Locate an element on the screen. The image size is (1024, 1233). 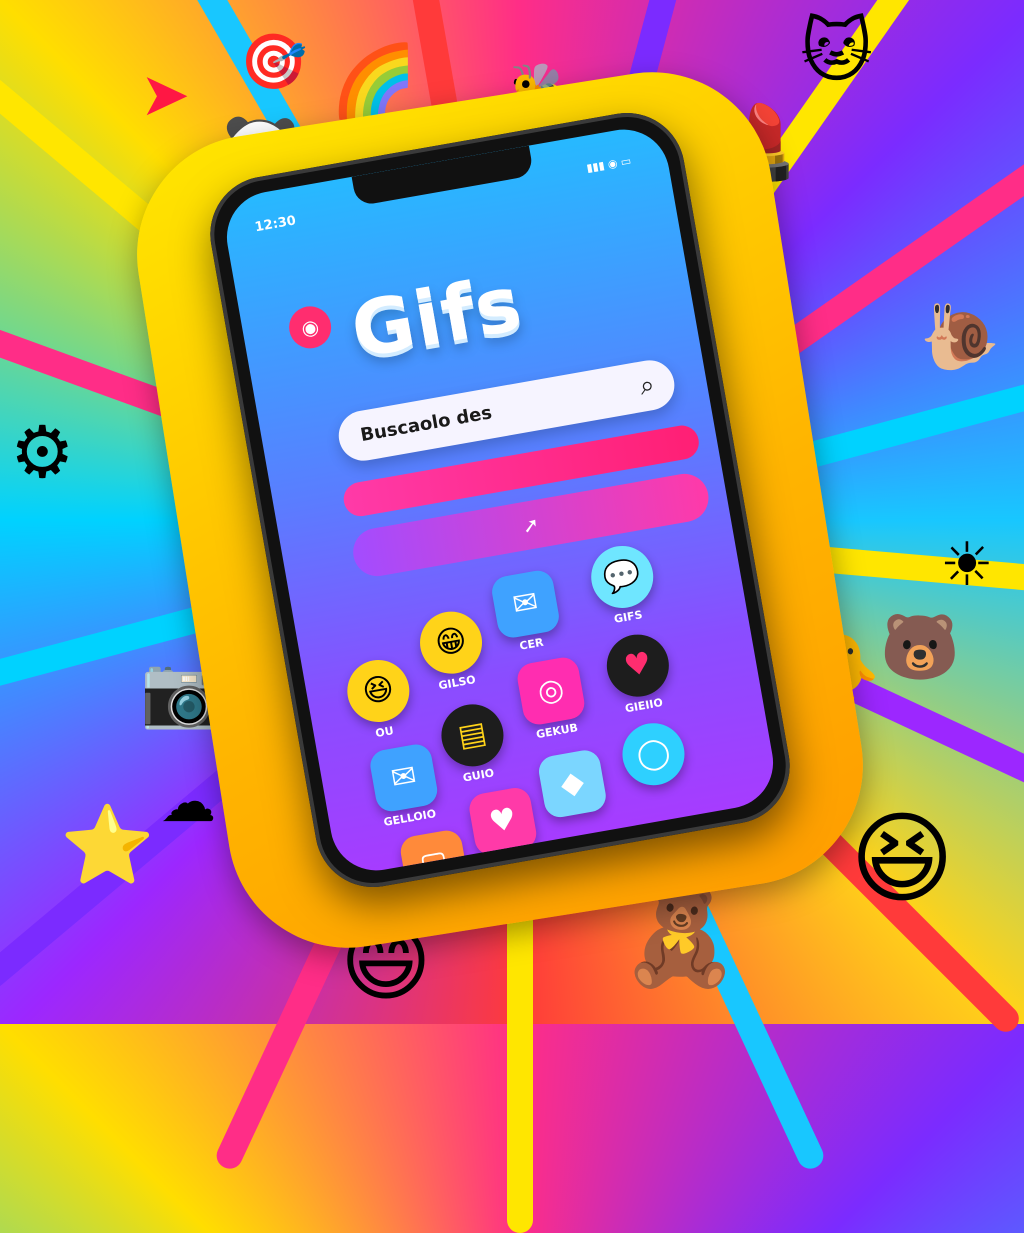
grid-label: OU is located at coordinates (384, 732).